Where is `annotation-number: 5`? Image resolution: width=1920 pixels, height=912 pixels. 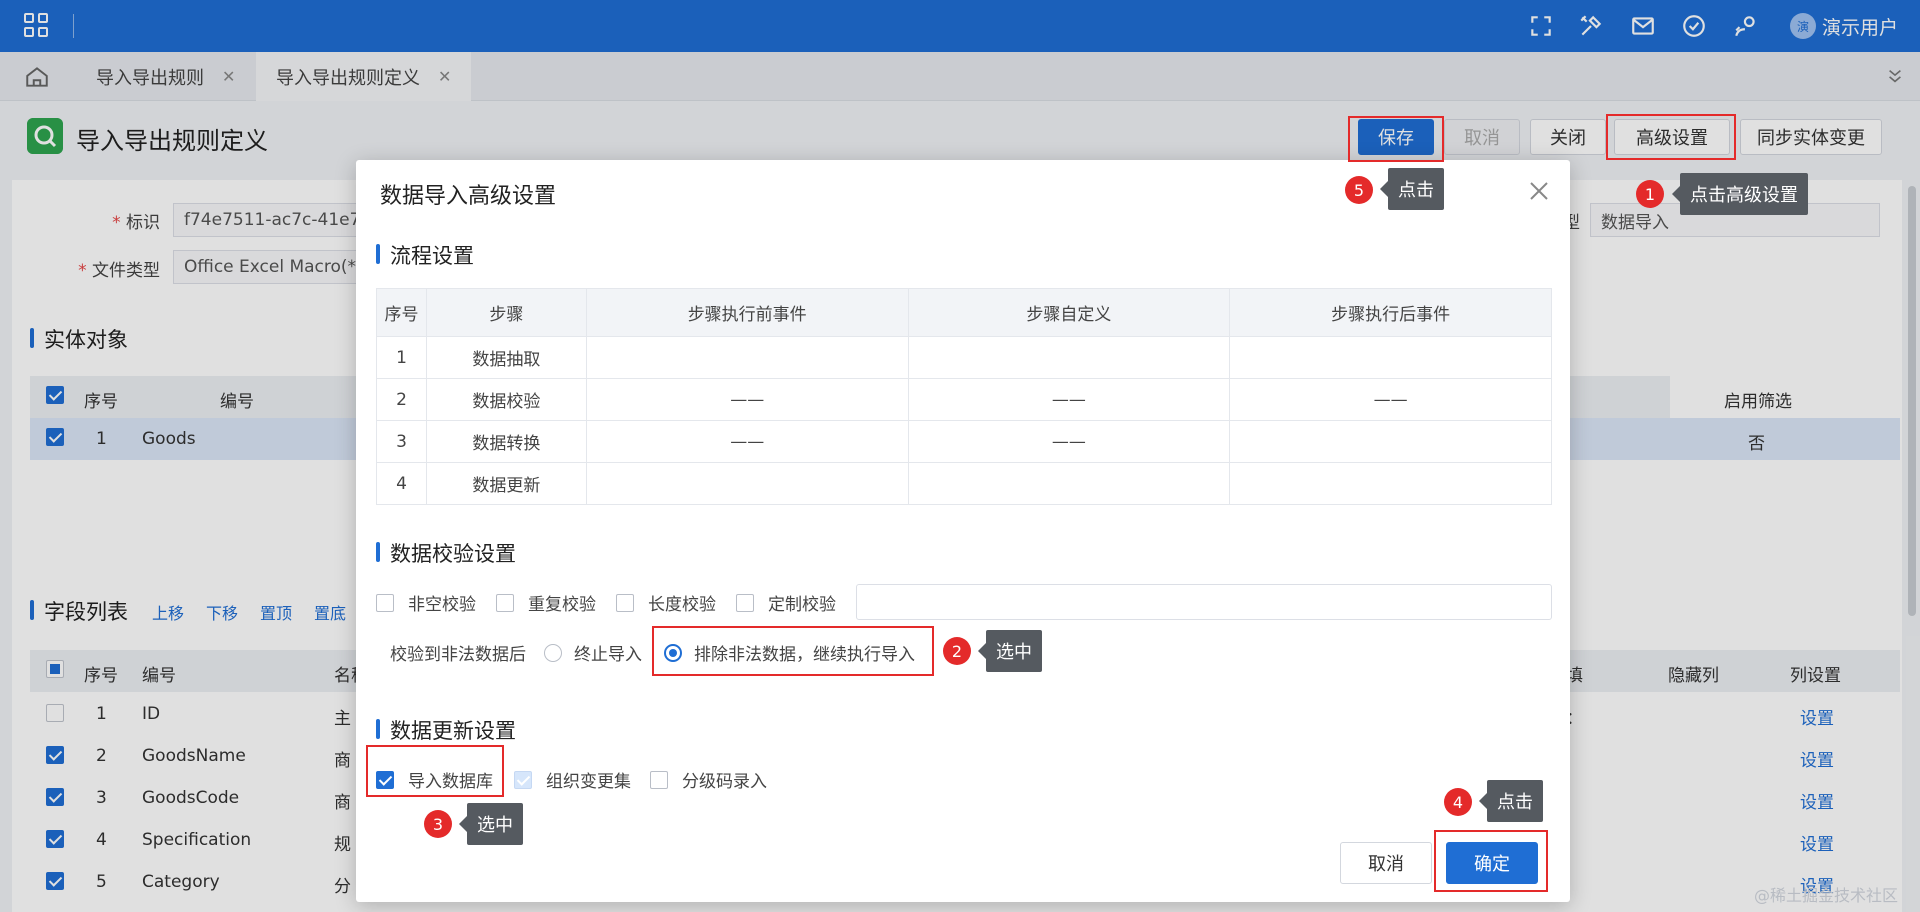
annotation-number: 5 is located at coordinates (1359, 190).